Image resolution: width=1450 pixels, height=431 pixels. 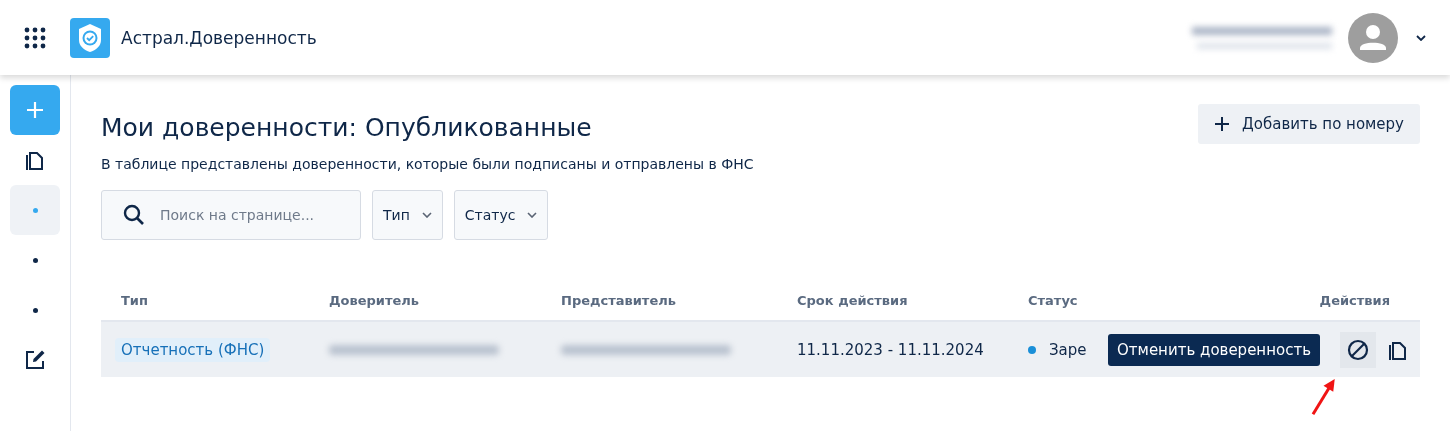 What do you see at coordinates (890, 349) in the screenshot?
I see `table-cell: 11.11.2023 - 11.11.2024` at bounding box center [890, 349].